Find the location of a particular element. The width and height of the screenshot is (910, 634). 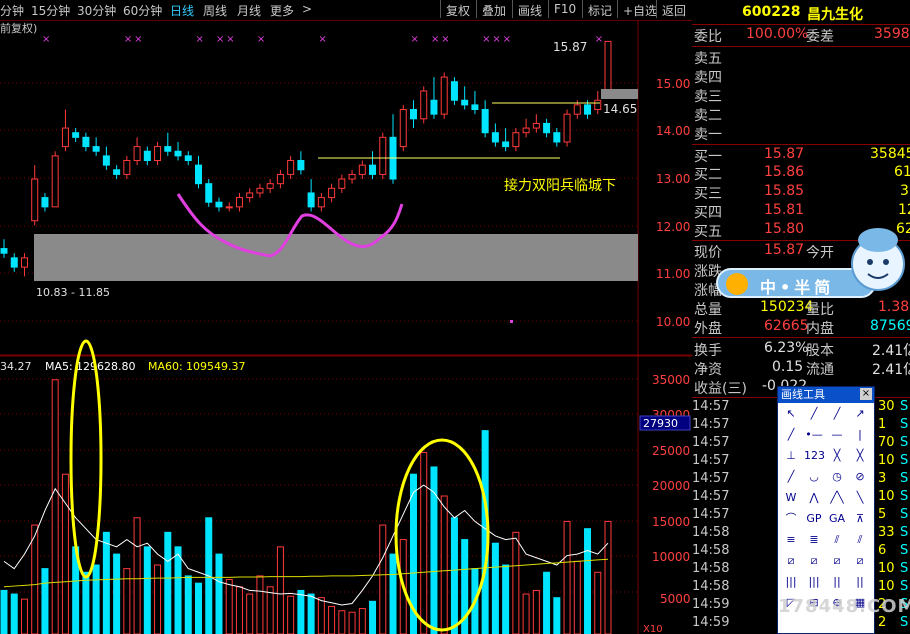

tick-time: 14:57 is located at coordinates (711, 478).